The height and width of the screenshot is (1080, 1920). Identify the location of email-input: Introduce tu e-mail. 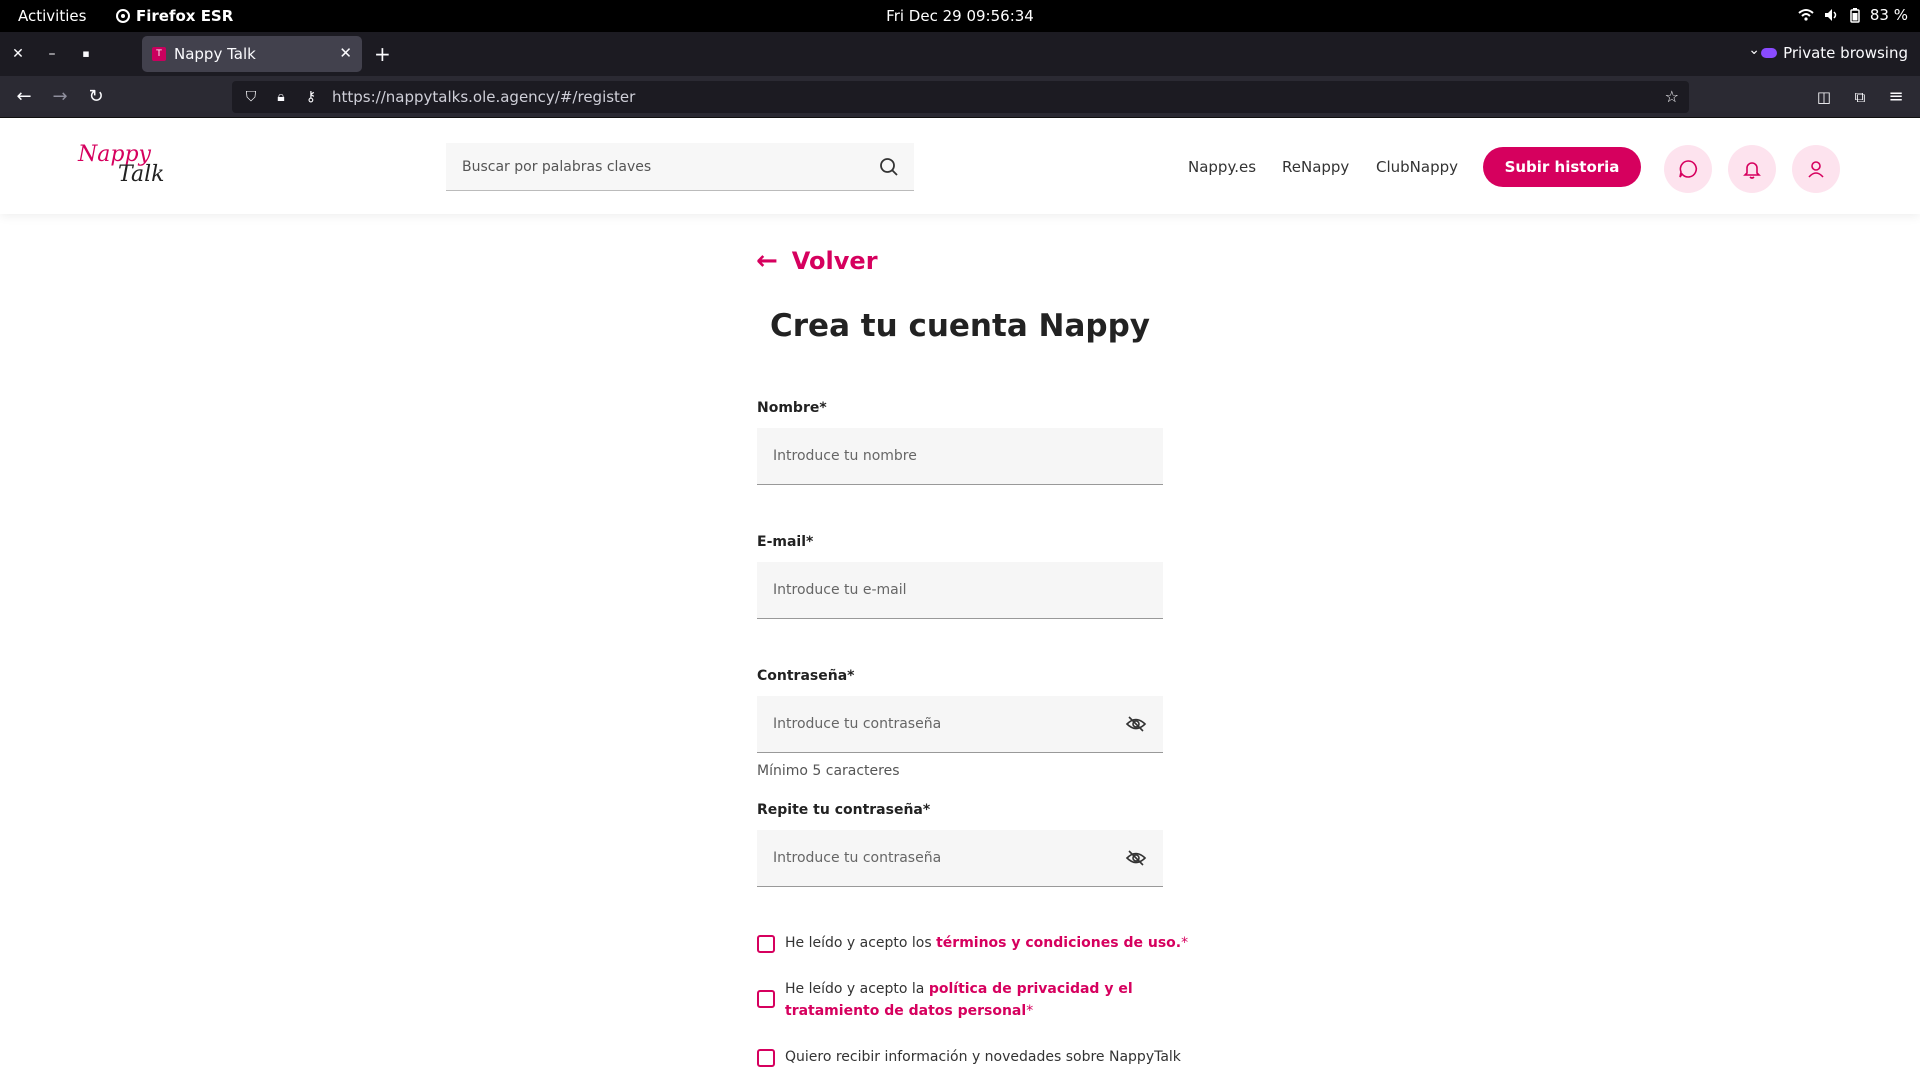
(960, 590).